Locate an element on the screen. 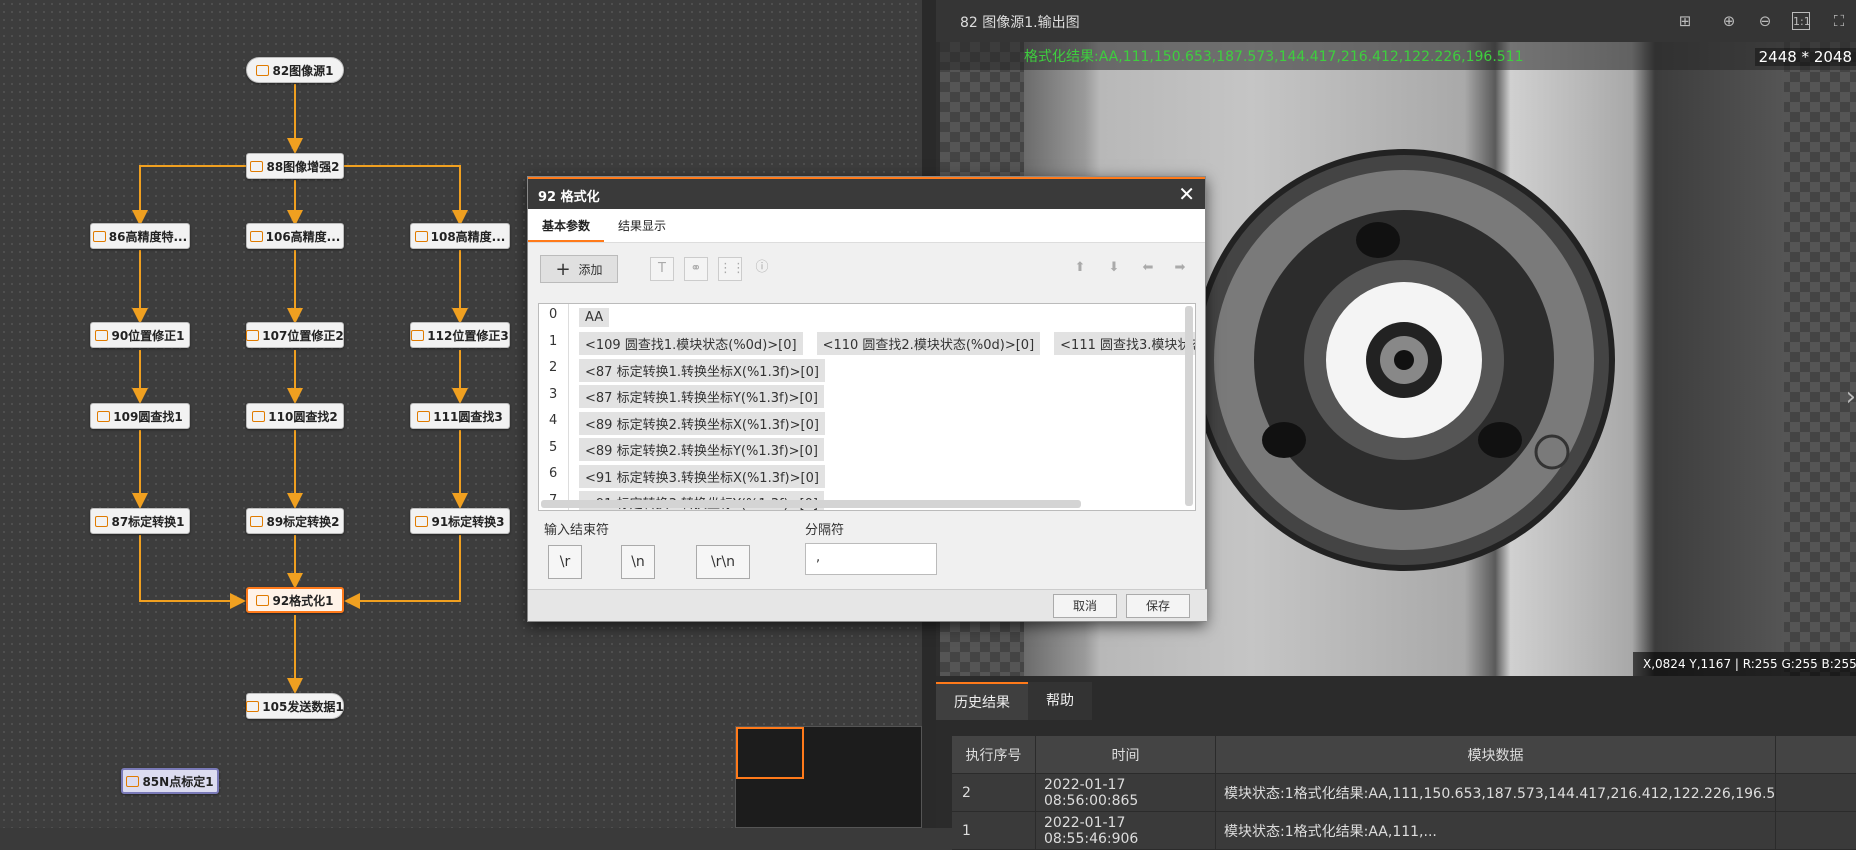  pixel-info-bar: X,0824 Y,1167 | R:255 G:255 B:255 is located at coordinates (1744, 664).